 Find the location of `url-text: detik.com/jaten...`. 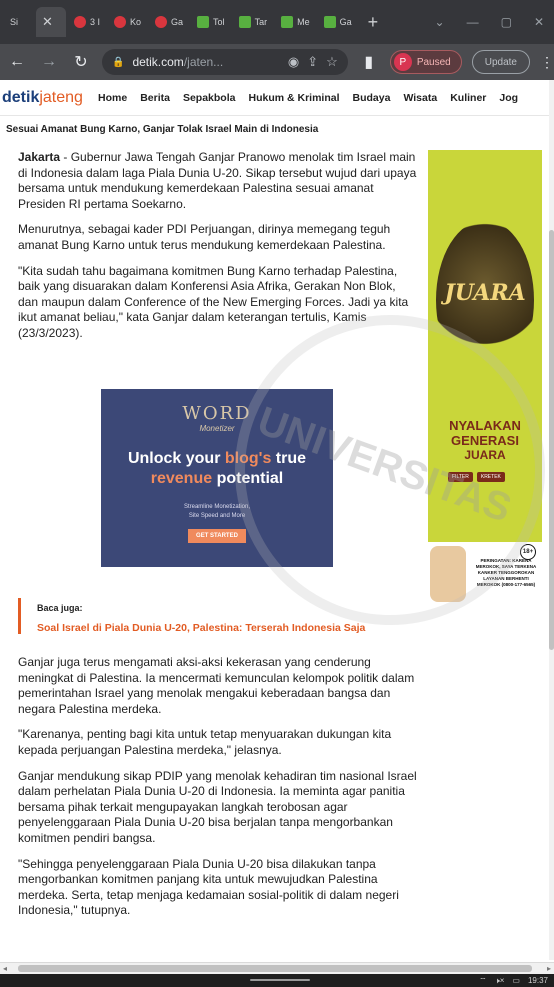

url-text: detik.com/jaten... is located at coordinates (205, 62).